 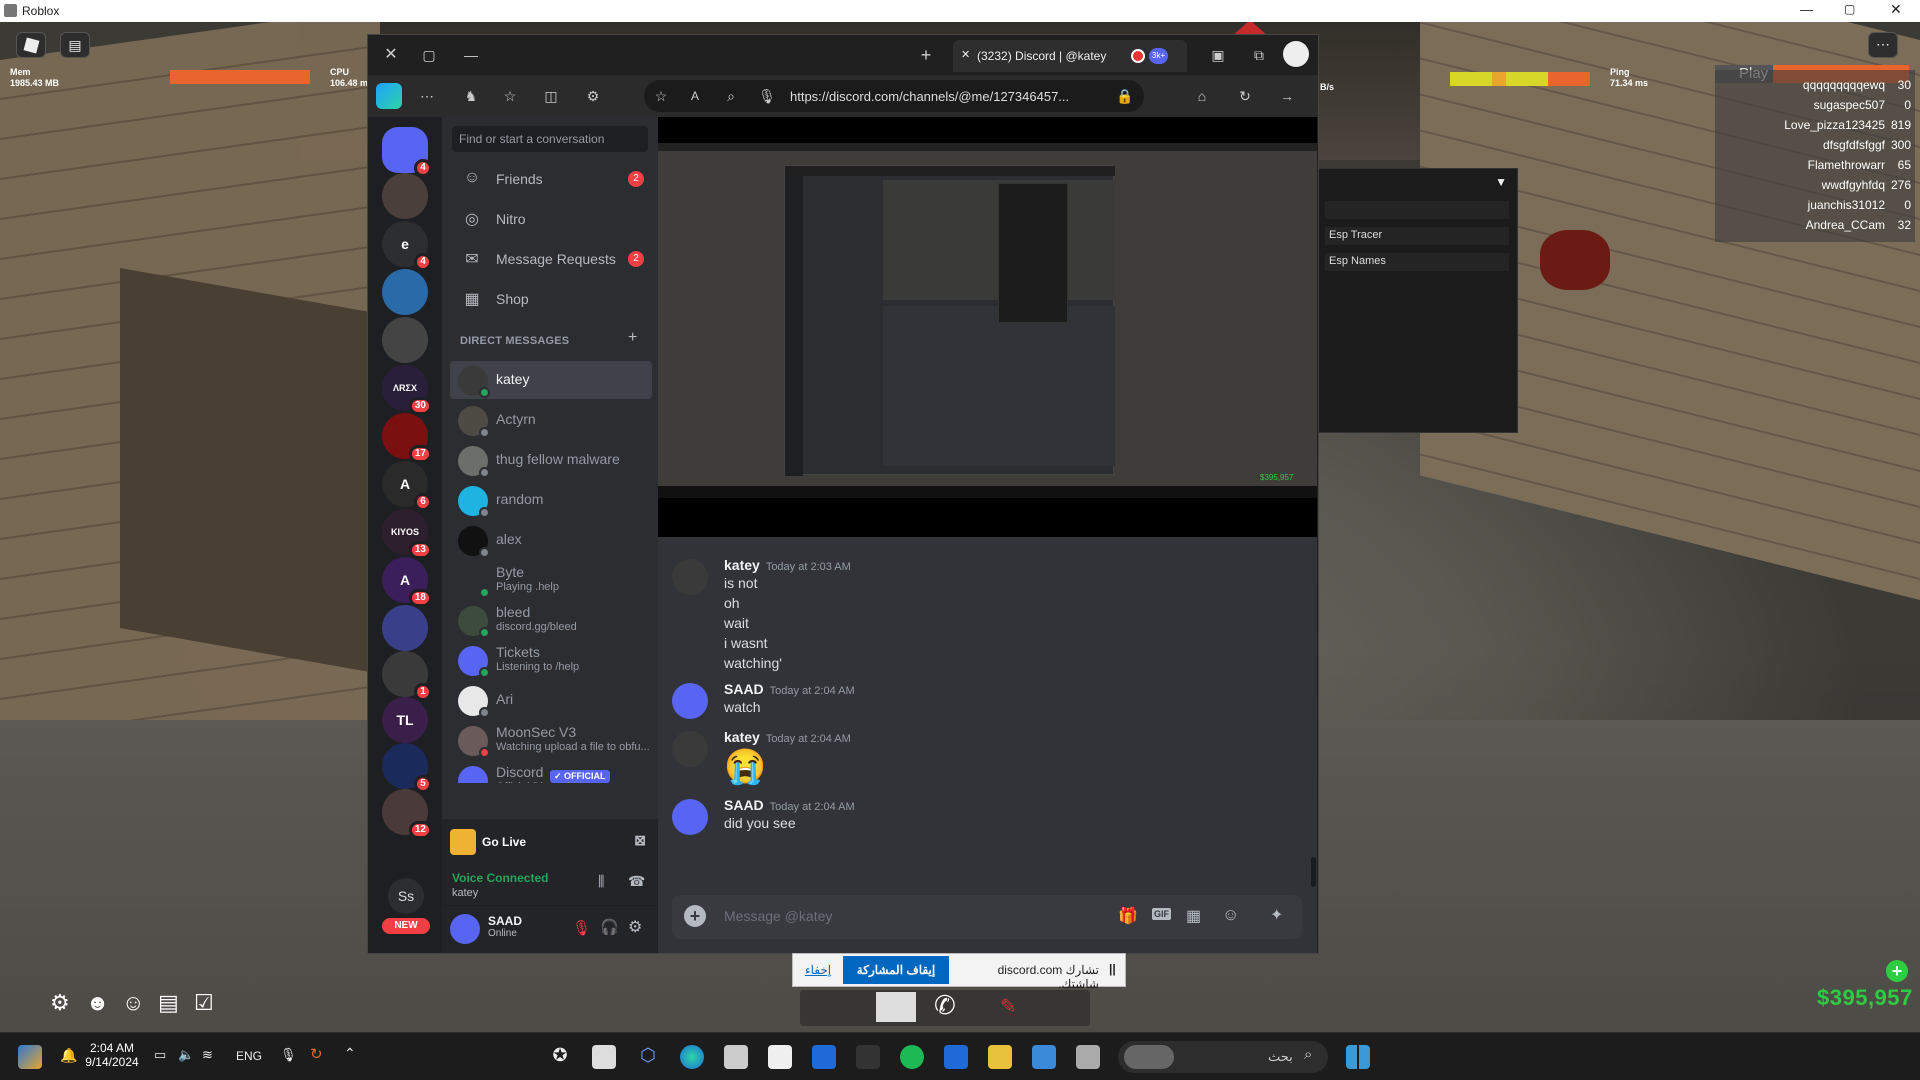 What do you see at coordinates (956, 1057) in the screenshot?
I see `app-icon-blue` at bounding box center [956, 1057].